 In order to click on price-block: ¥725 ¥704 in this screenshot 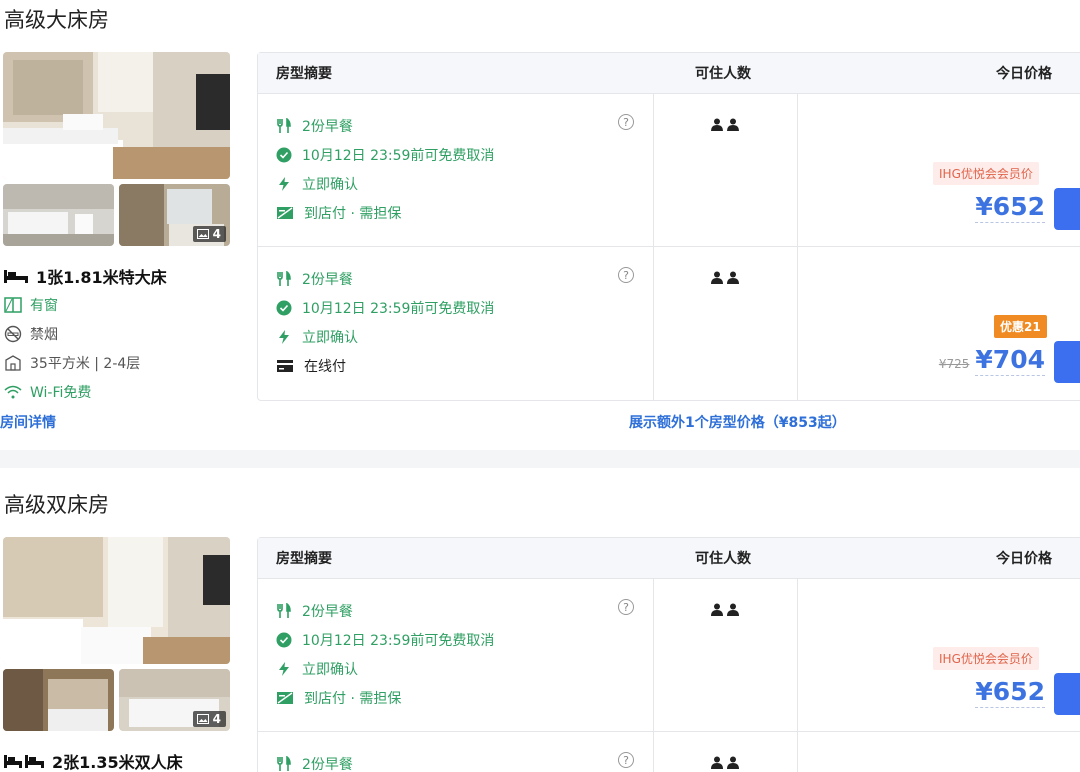, I will do `click(992, 360)`.